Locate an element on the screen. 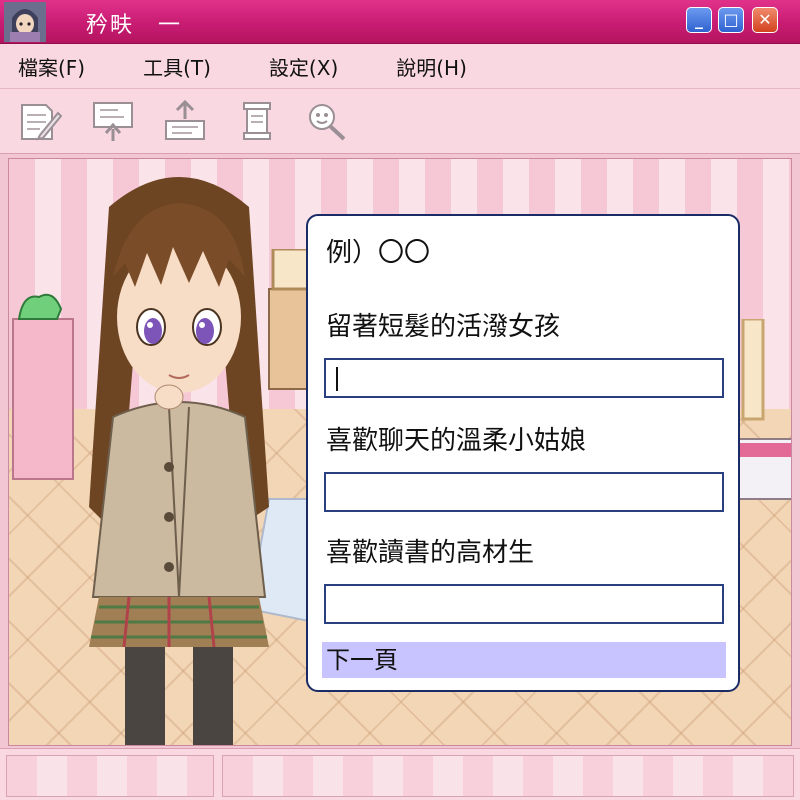  tool-send-button is located at coordinates (185, 121).